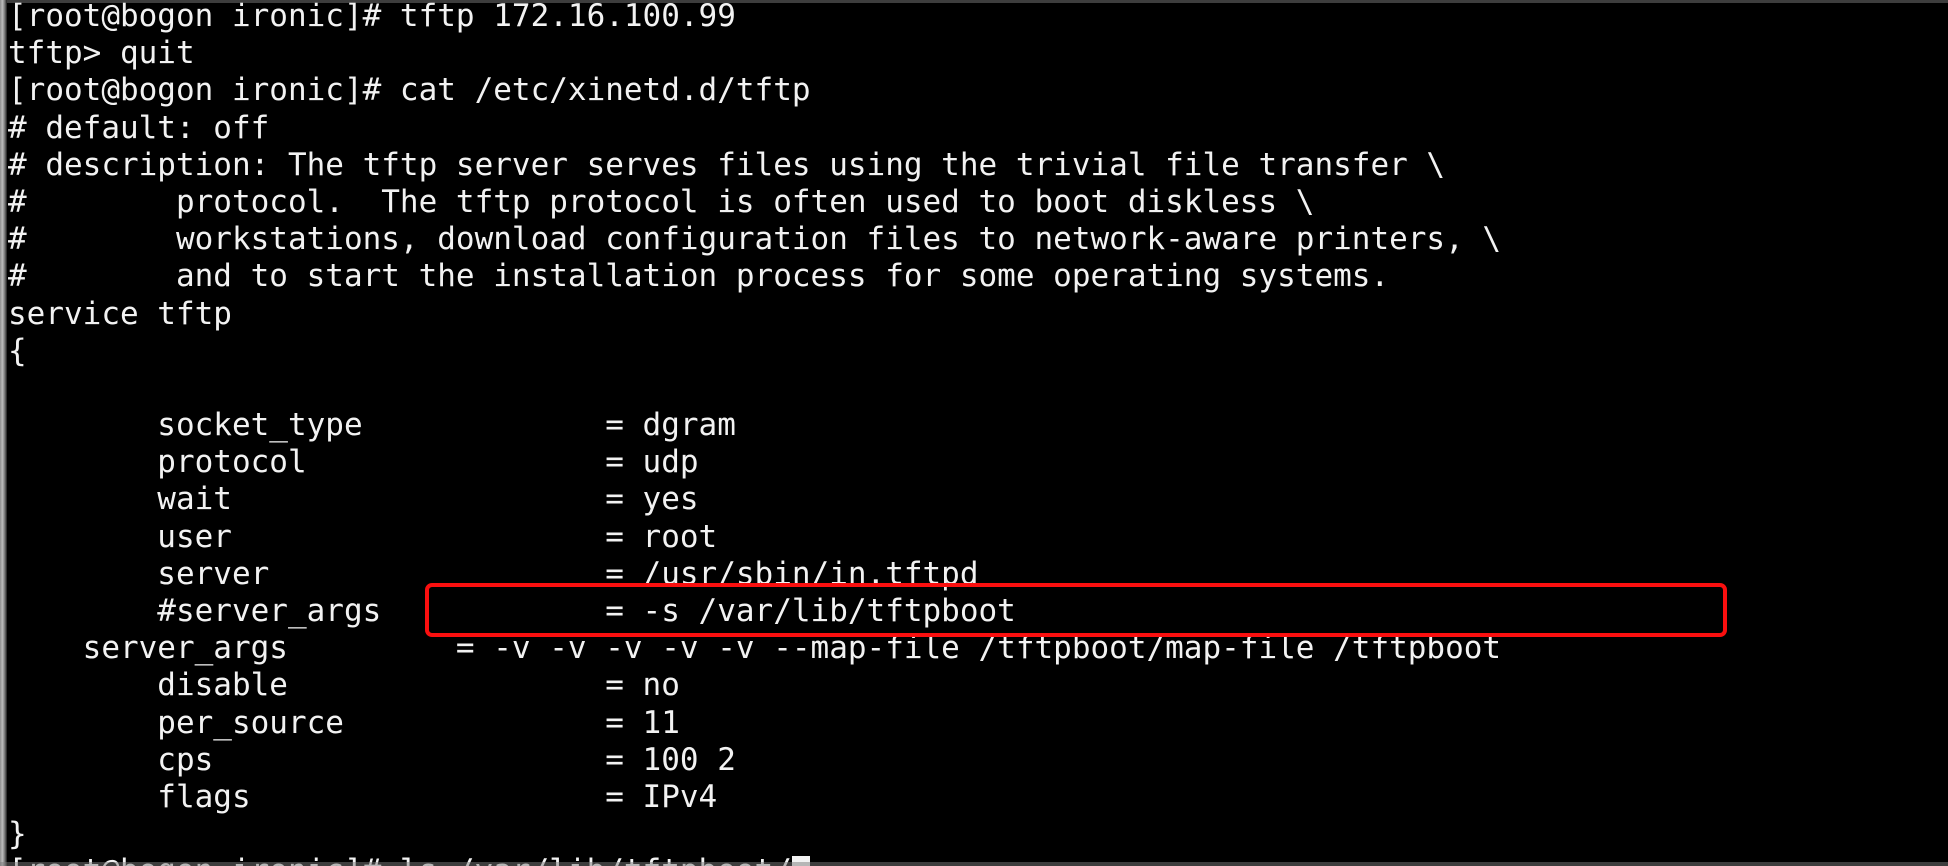 The image size is (1948, 866). What do you see at coordinates (353, 499) in the screenshot?
I see `terminal-line: wait = yes` at bounding box center [353, 499].